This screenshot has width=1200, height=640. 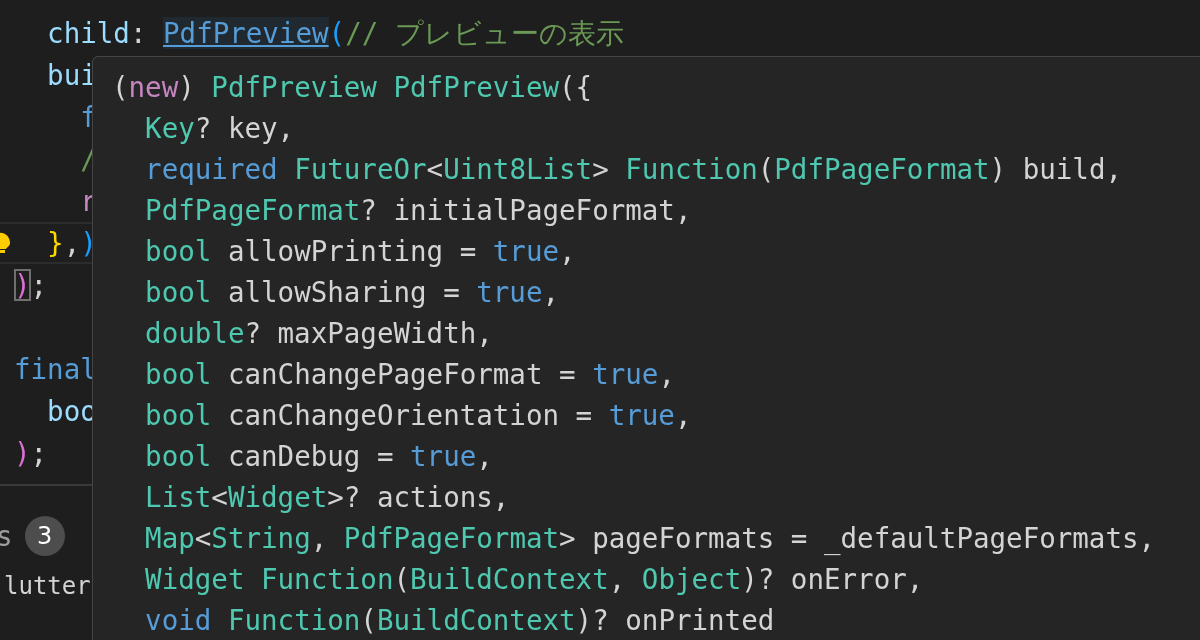 What do you see at coordinates (71, 243) in the screenshot?
I see `code-line: },)` at bounding box center [71, 243].